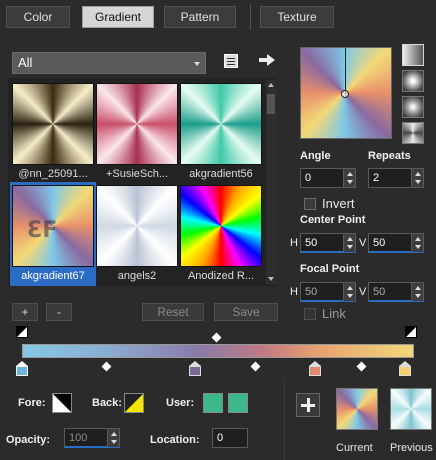  I want to click on center-point-label: Center Point, so click(333, 220).